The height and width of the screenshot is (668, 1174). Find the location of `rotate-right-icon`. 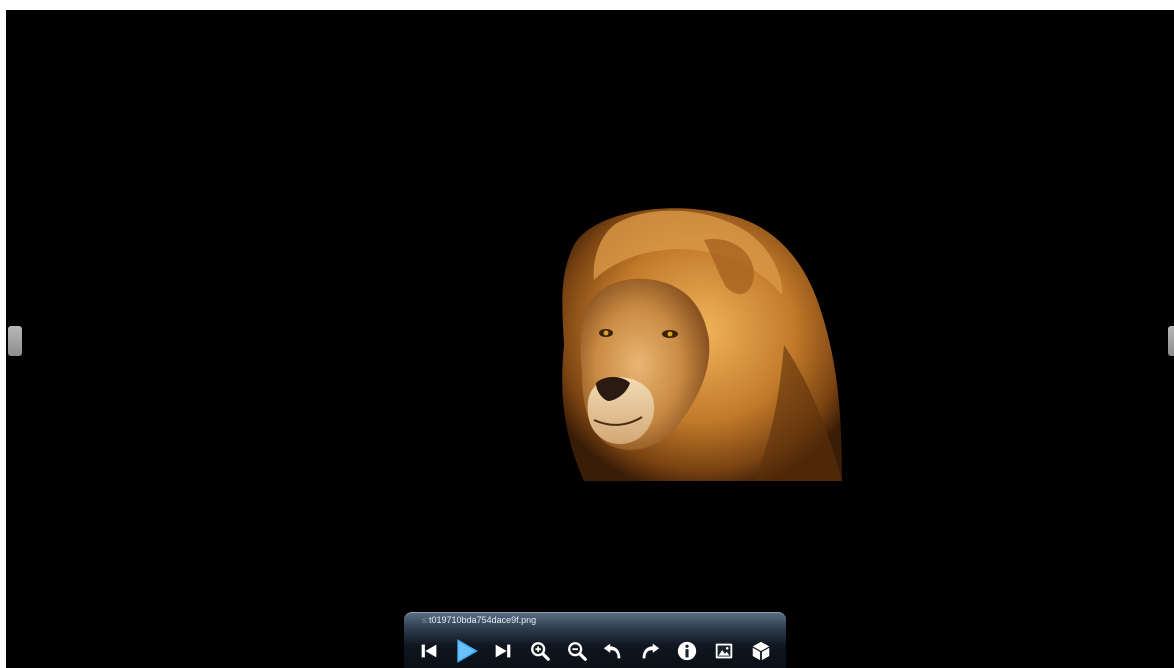

rotate-right-icon is located at coordinates (651, 651).